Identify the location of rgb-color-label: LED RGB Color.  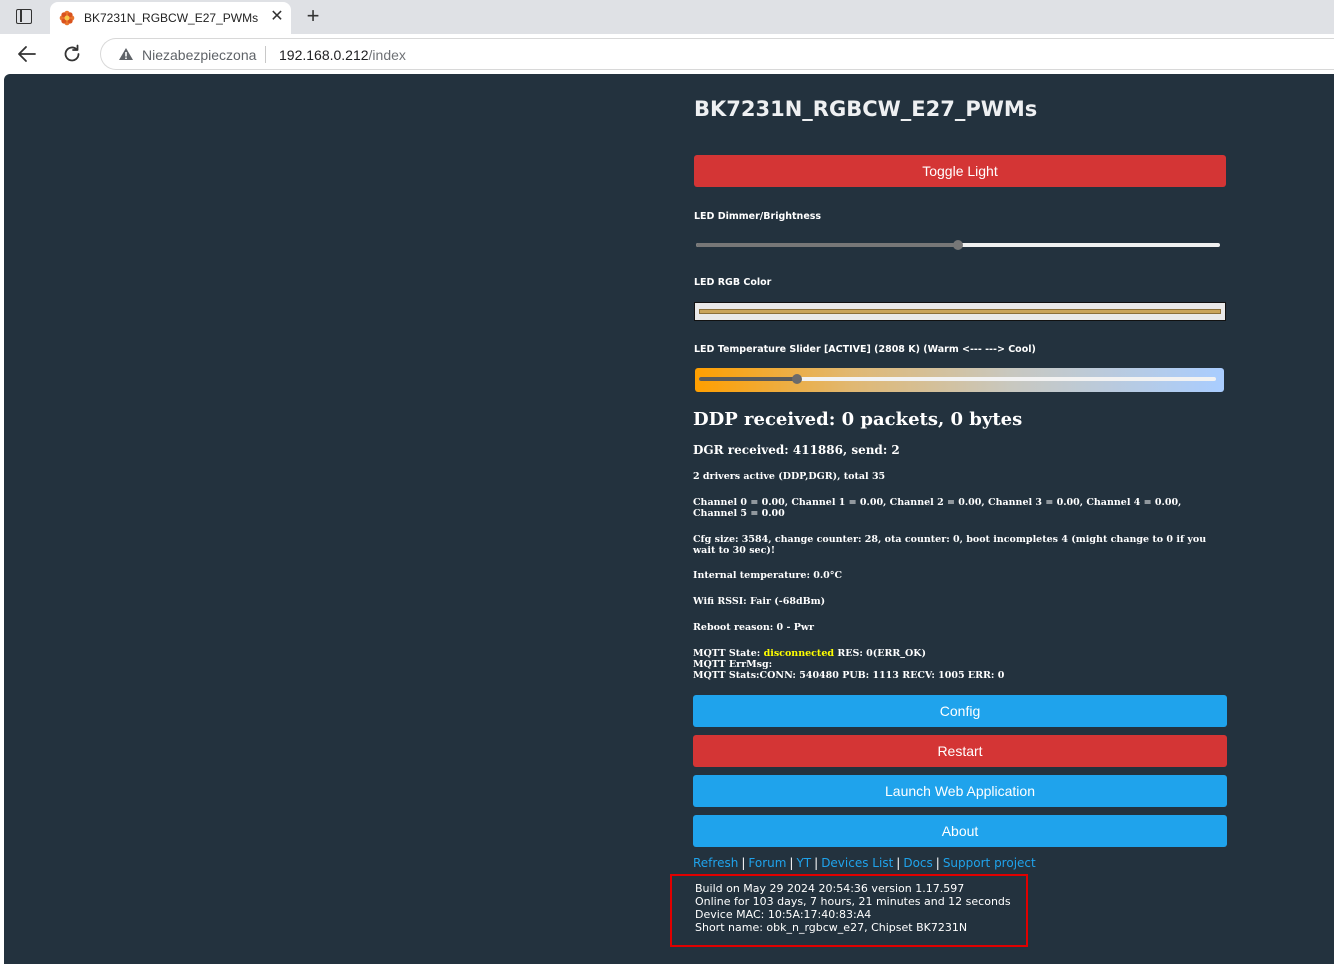
(733, 282).